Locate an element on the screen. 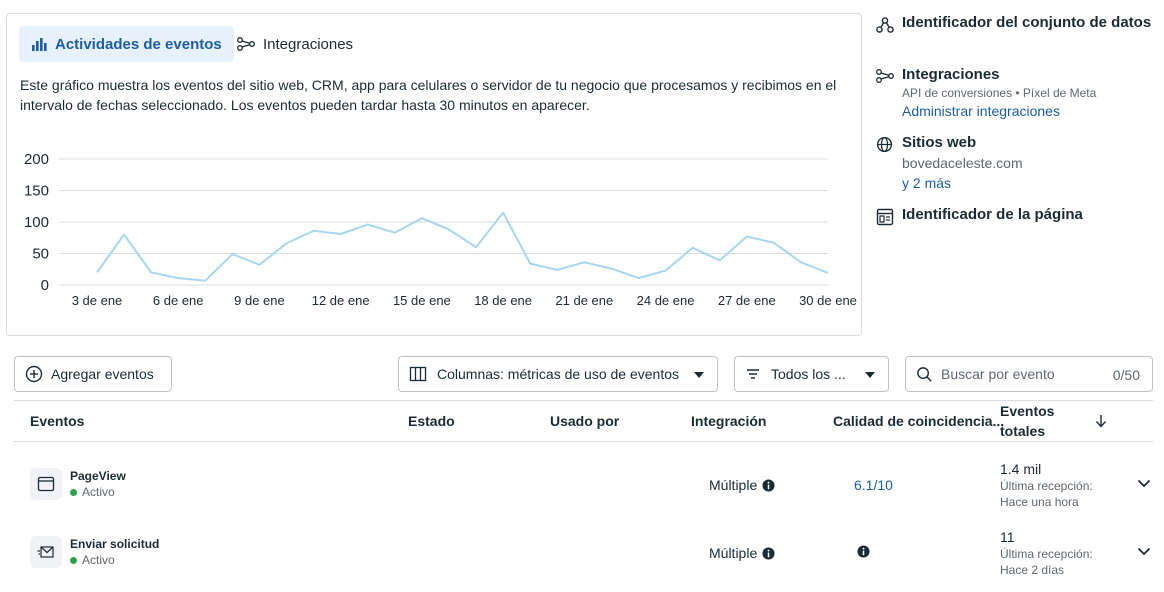  websites-section: Sitios web bovedaceleste.com y 2 más is located at coordinates (1018, 164).